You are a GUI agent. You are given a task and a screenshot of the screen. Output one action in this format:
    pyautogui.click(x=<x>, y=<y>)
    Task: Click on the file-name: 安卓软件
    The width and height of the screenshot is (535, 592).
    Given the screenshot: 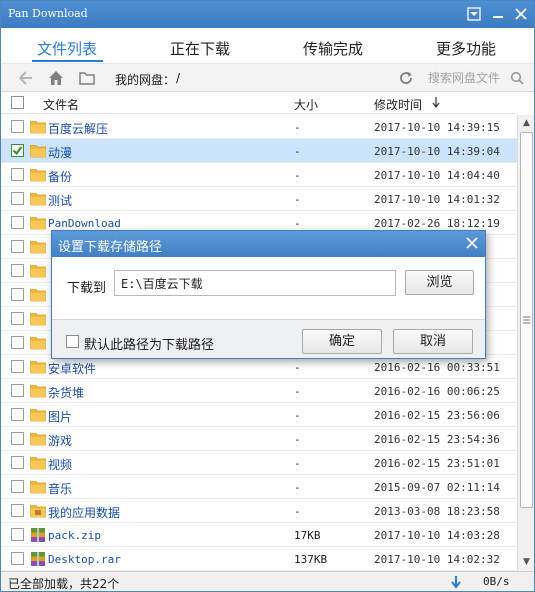 What is the action you would take?
    pyautogui.click(x=72, y=368)
    